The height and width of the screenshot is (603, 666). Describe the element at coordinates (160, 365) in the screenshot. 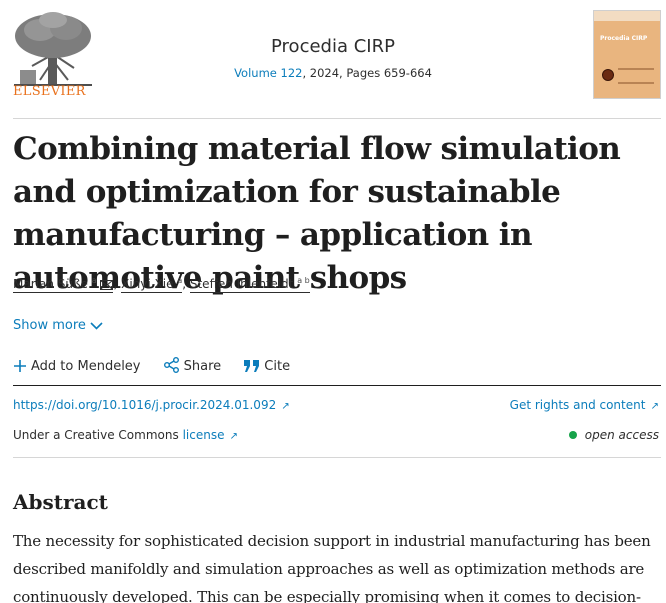

I see `article-actions: Add to Mendeley Share Cite` at that location.